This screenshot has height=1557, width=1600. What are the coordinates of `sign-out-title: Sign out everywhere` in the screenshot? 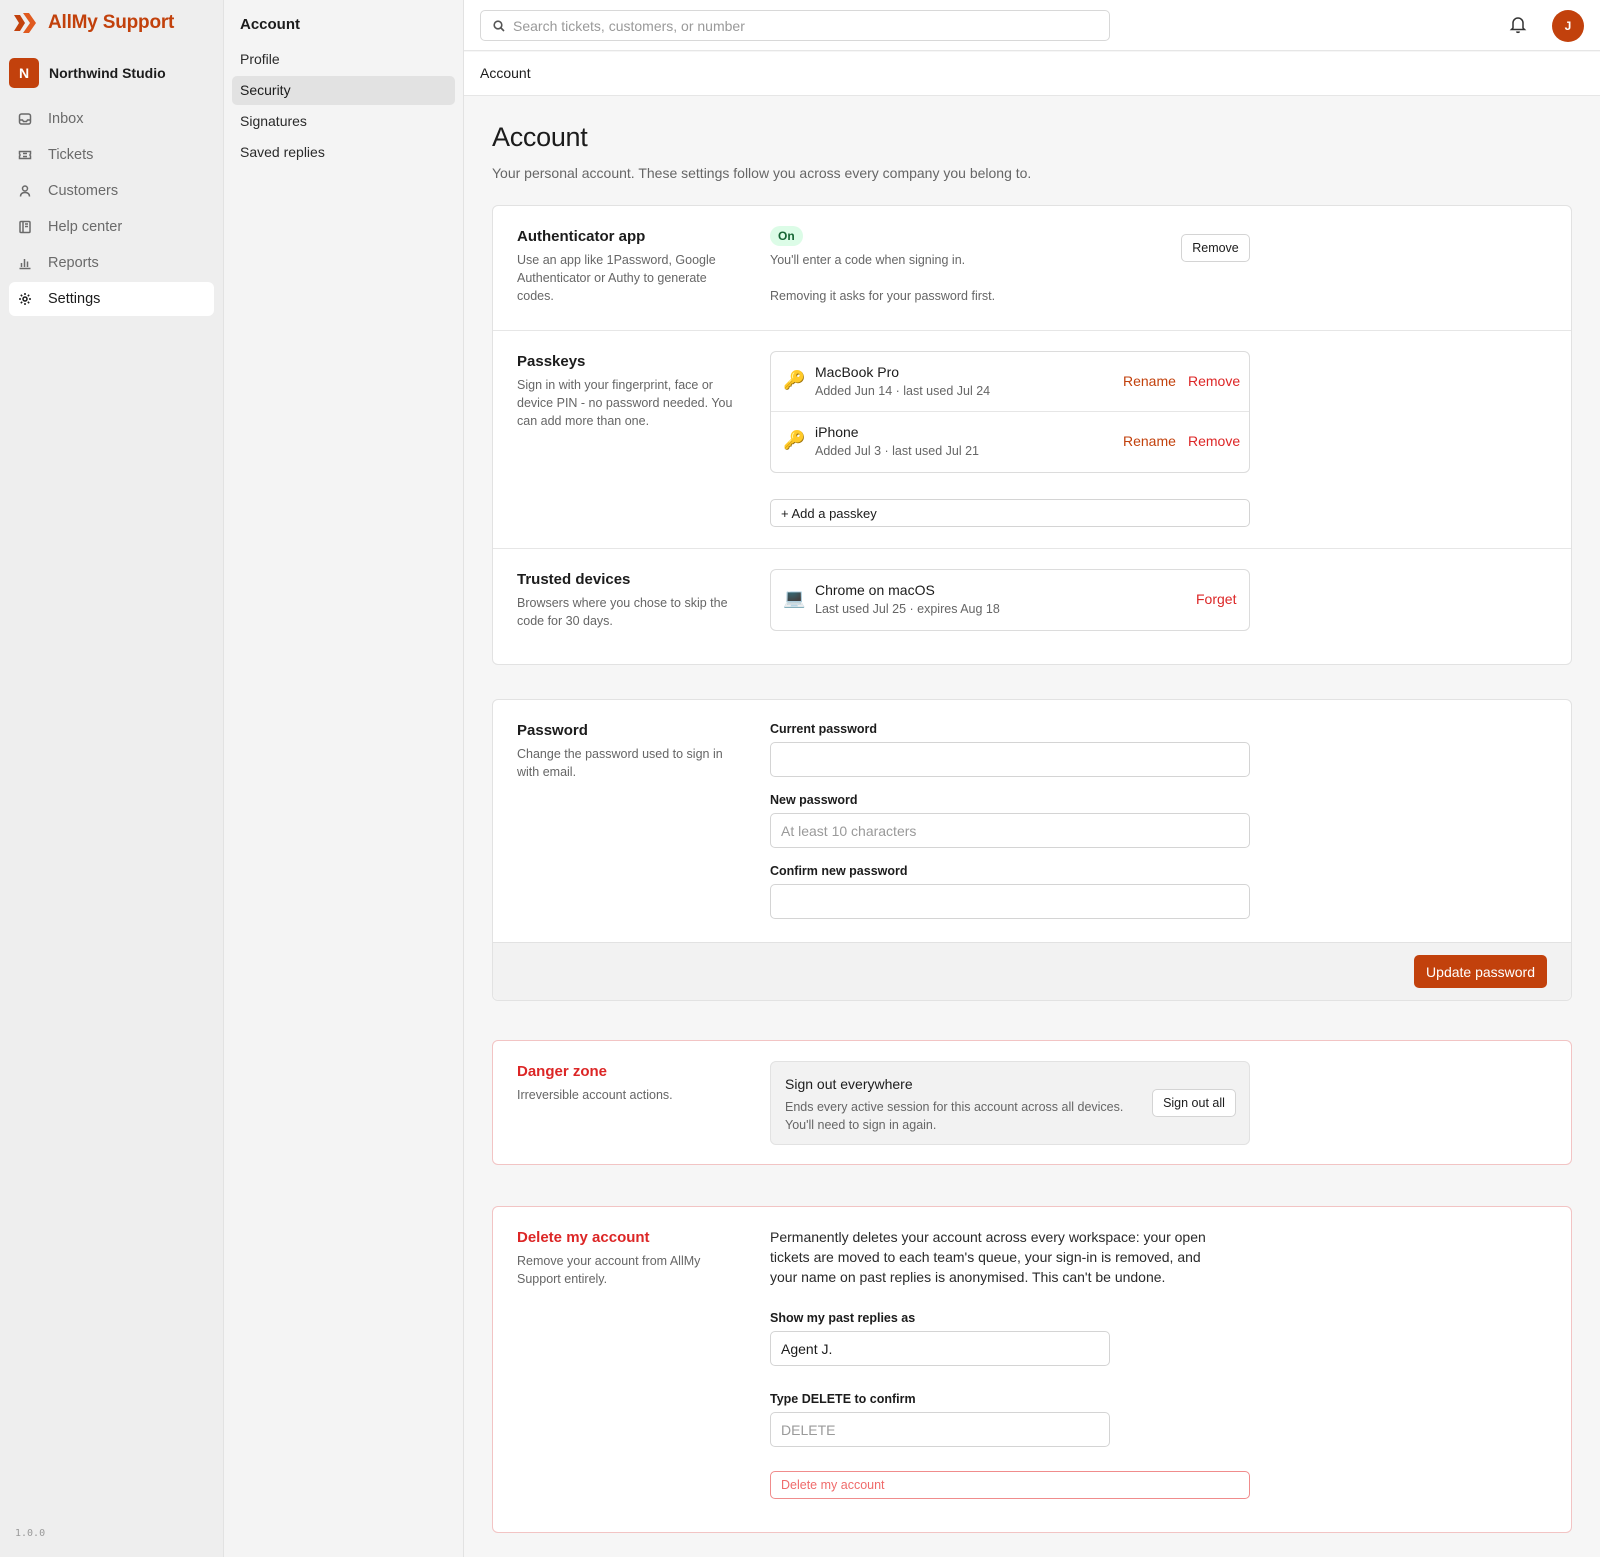 It's located at (849, 1084).